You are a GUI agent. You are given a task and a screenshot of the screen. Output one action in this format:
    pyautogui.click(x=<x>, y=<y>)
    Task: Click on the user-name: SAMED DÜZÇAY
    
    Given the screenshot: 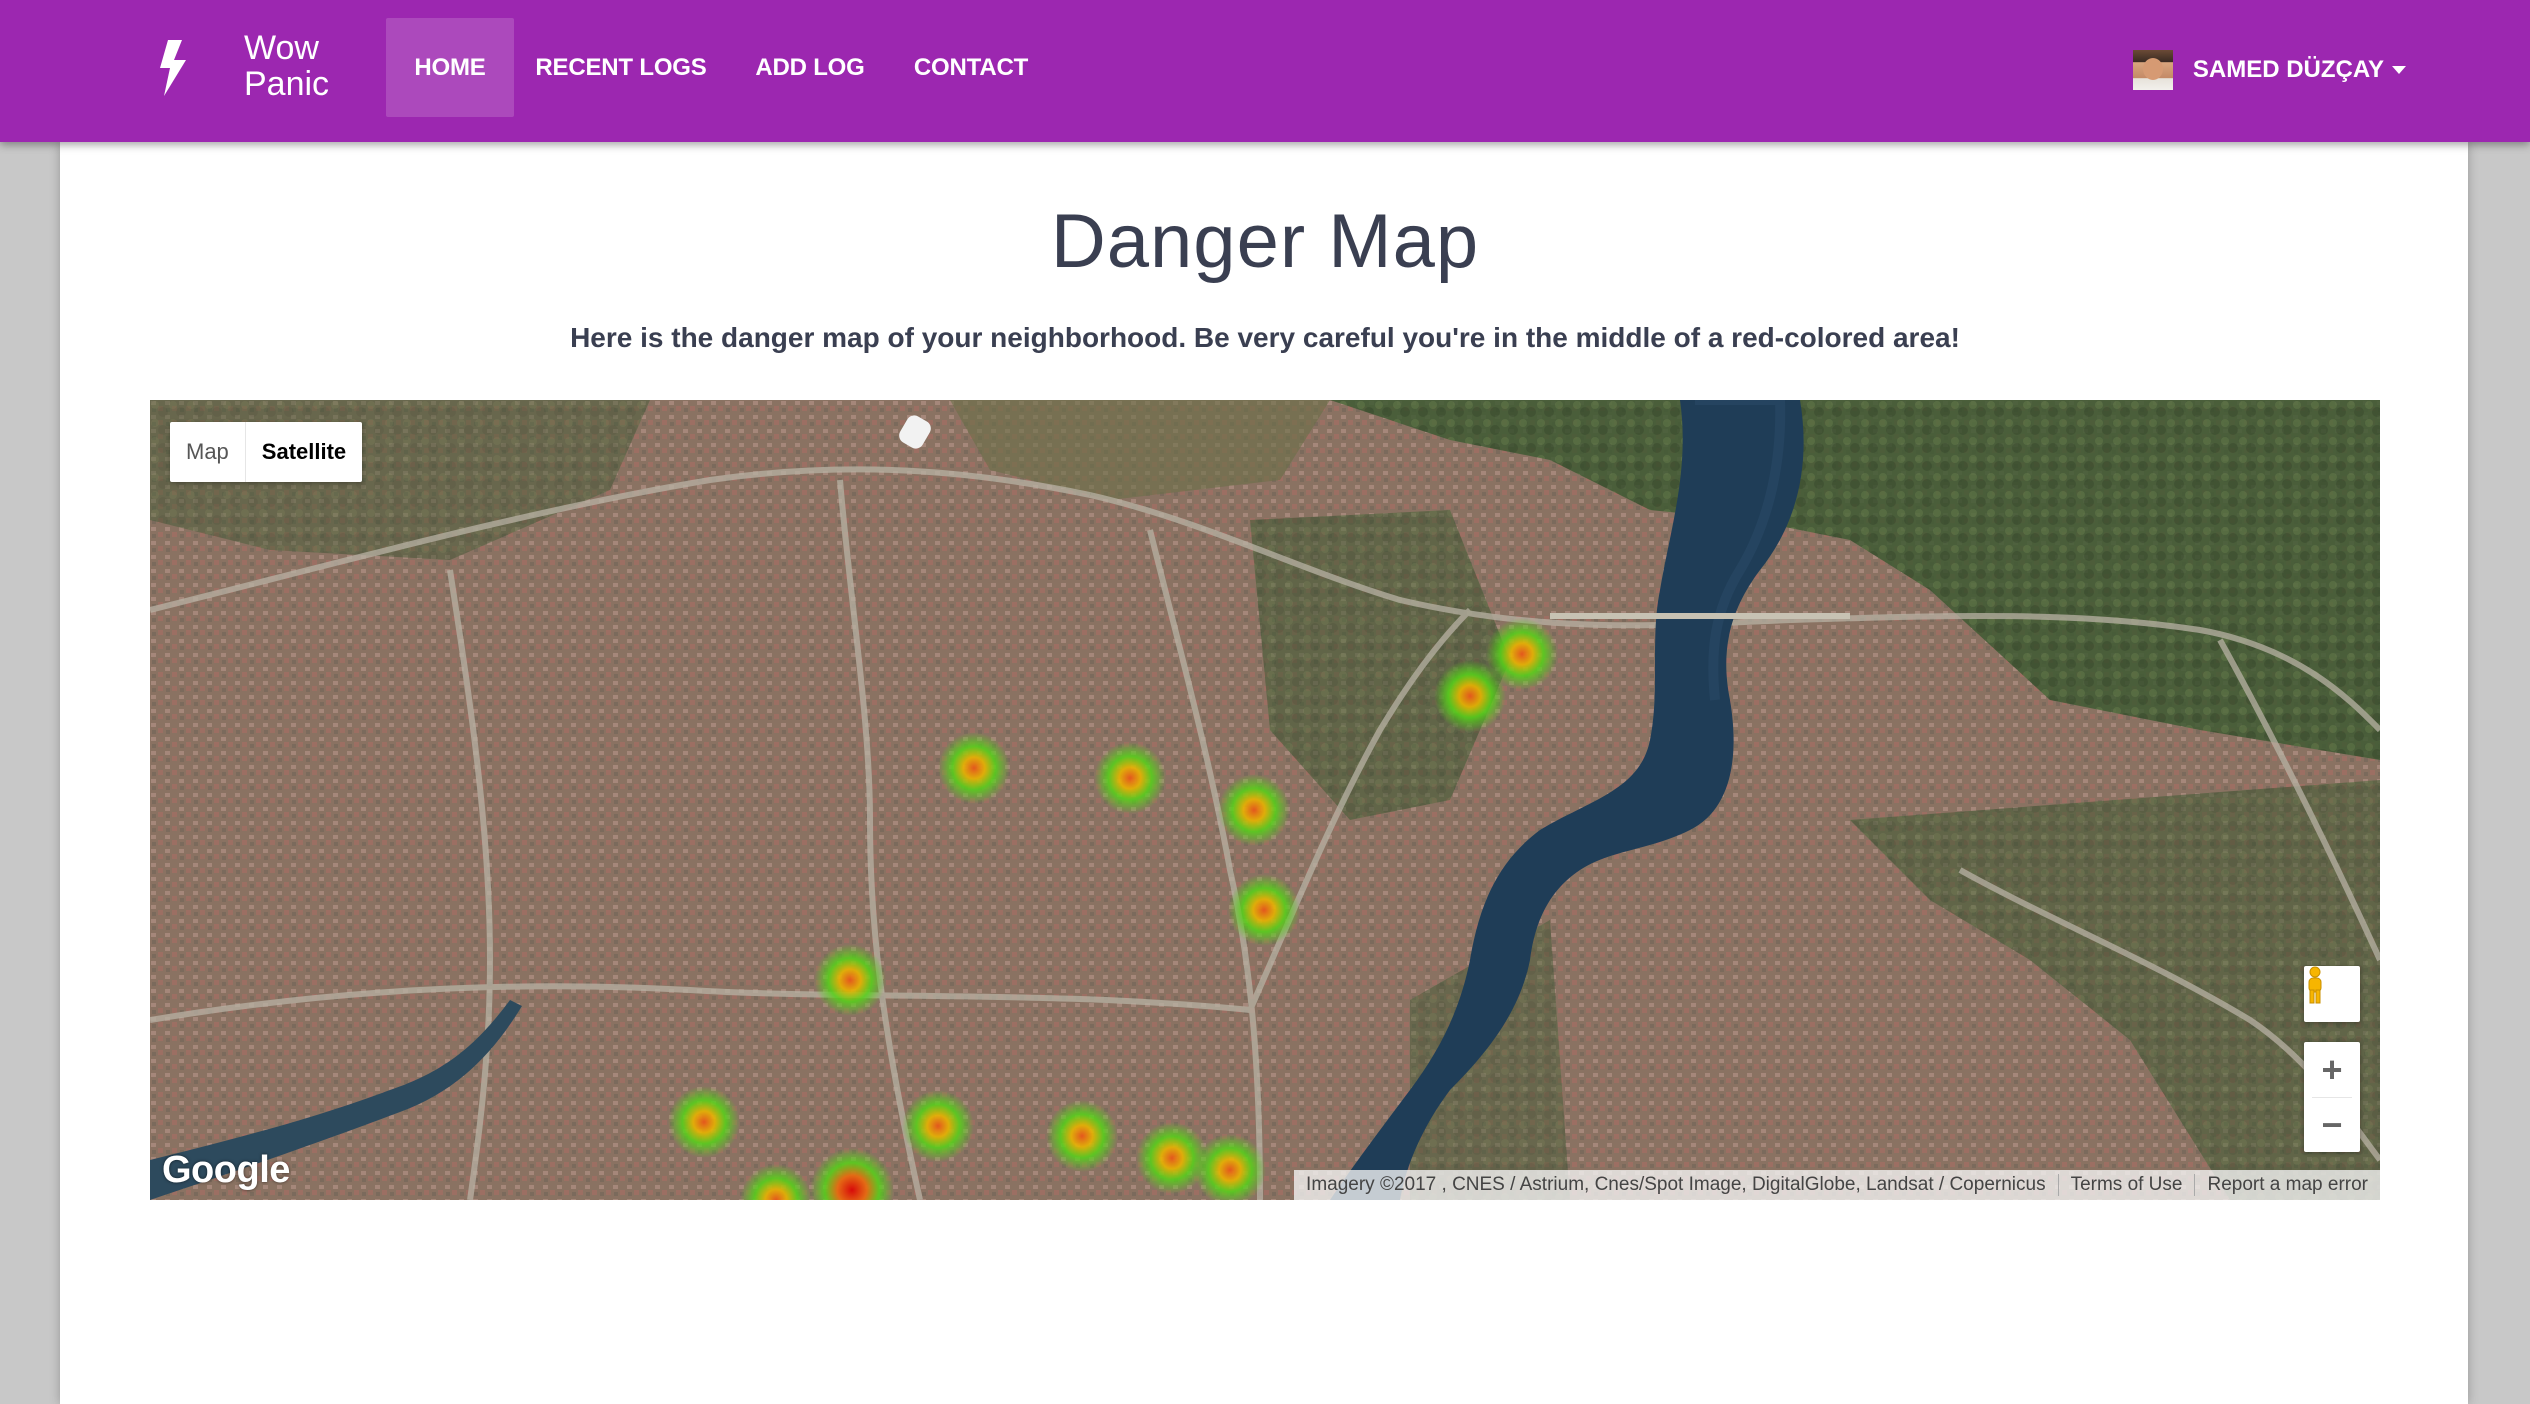 What is the action you would take?
    pyautogui.click(x=2288, y=69)
    